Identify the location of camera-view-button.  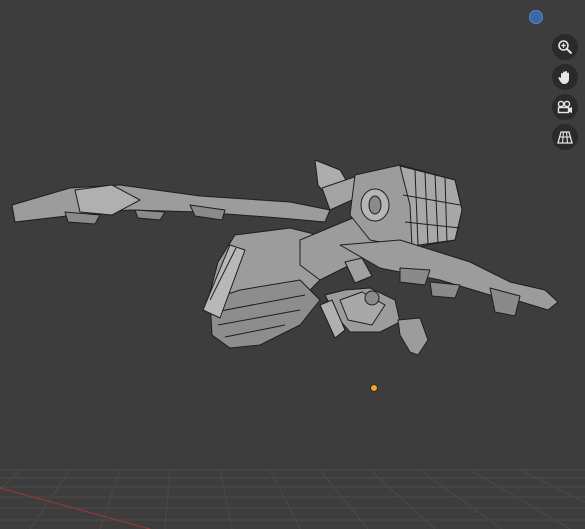
(565, 107).